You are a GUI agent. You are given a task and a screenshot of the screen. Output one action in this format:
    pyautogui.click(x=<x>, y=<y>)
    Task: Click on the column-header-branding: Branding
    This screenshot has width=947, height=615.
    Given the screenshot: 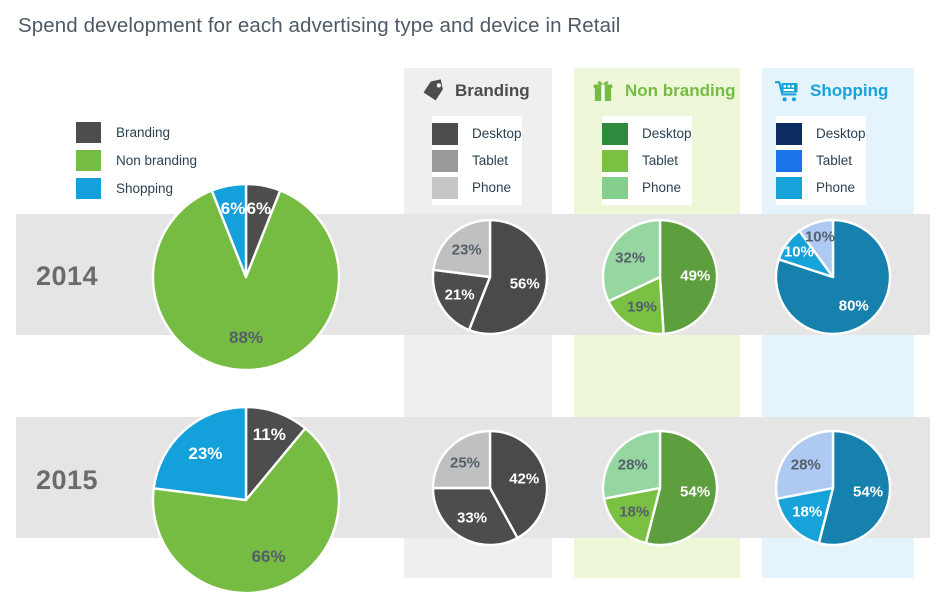 What is the action you would take?
    pyautogui.click(x=475, y=91)
    